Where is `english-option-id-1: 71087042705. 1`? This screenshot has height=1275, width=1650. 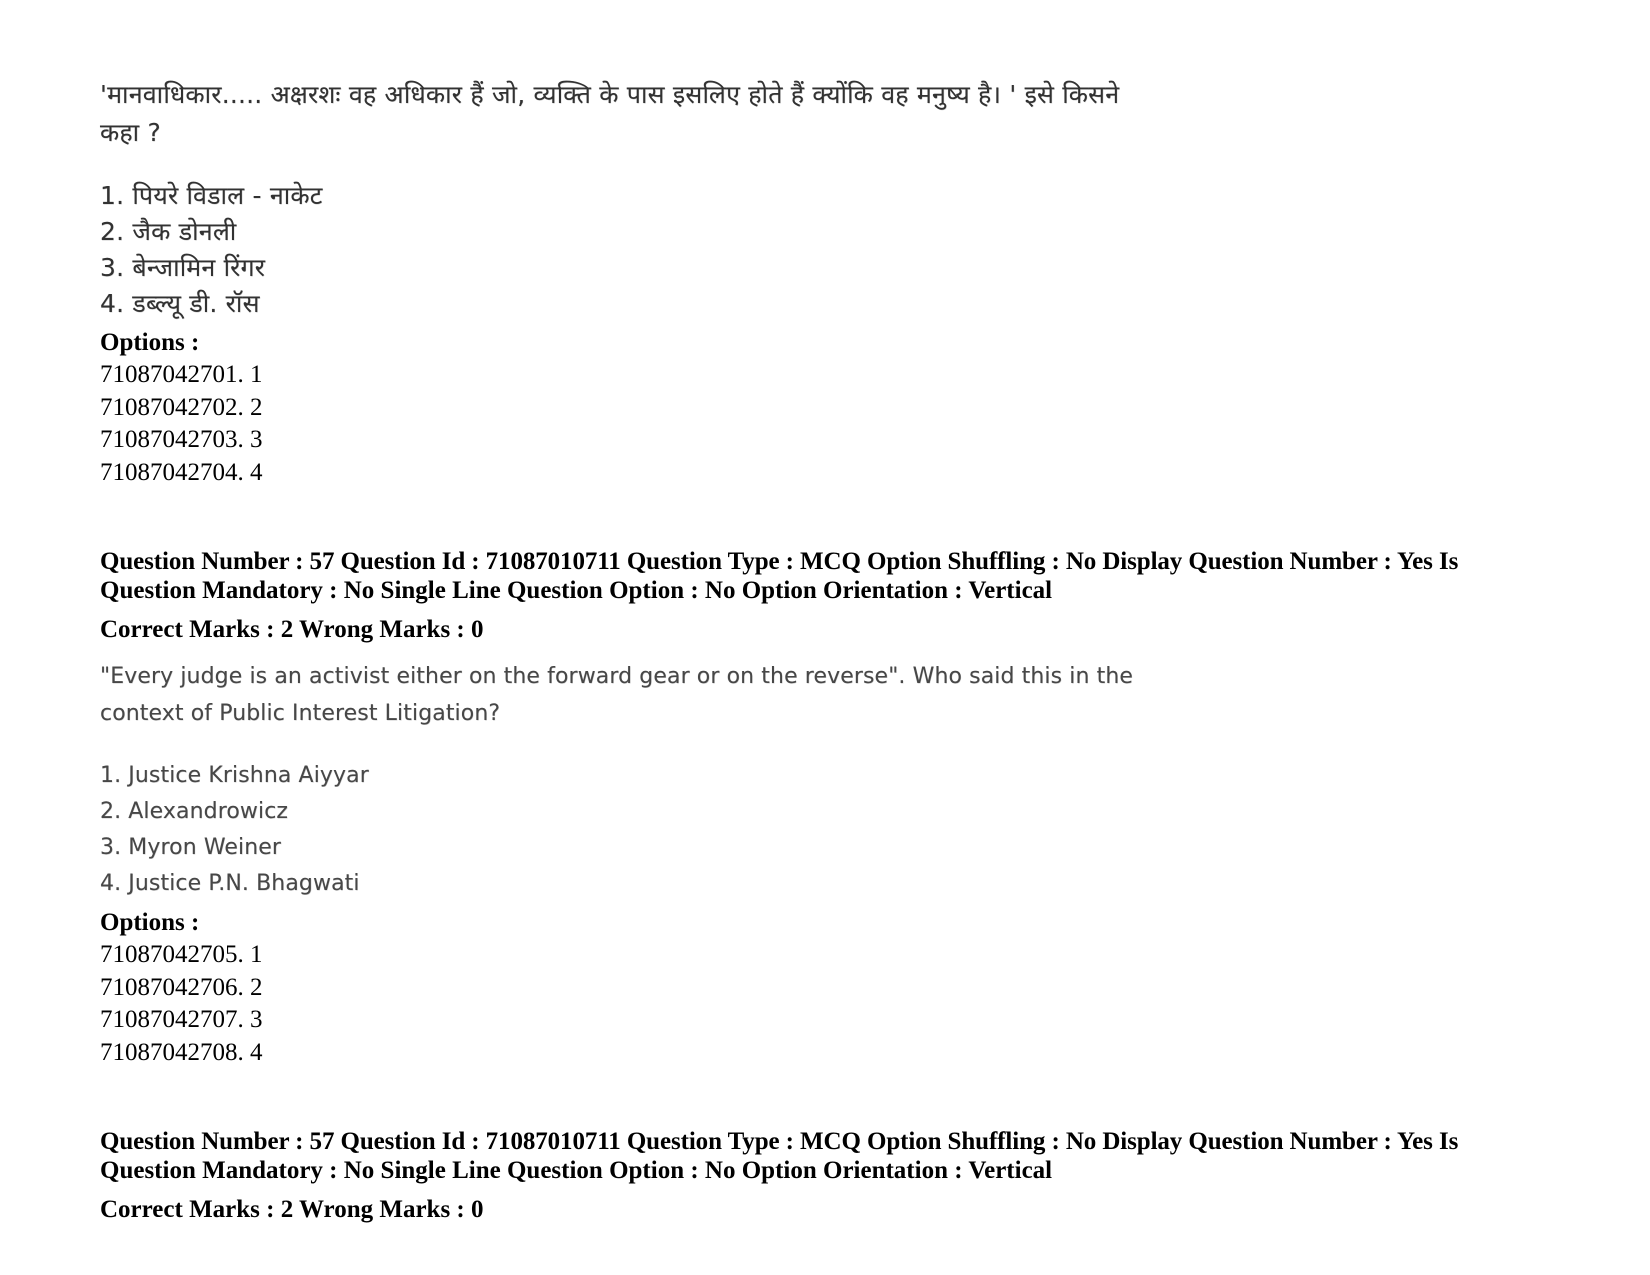
english-option-id-1: 71087042705. 1 is located at coordinates (181, 954).